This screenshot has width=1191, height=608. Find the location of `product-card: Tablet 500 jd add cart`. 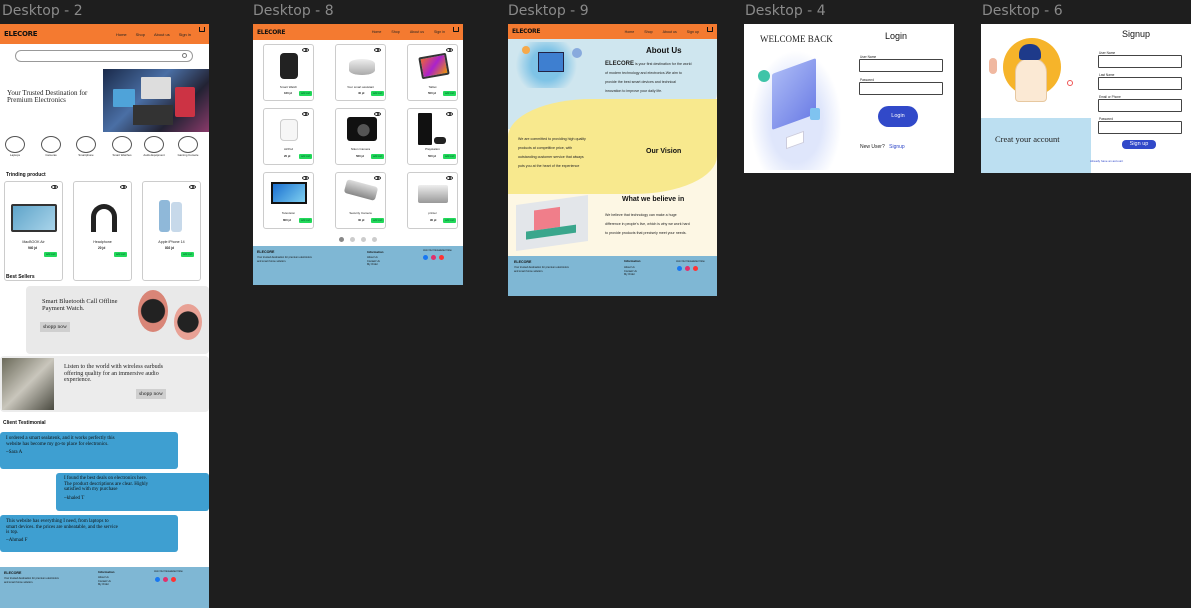

product-card: Tablet 500 jd add cart is located at coordinates (432, 72).